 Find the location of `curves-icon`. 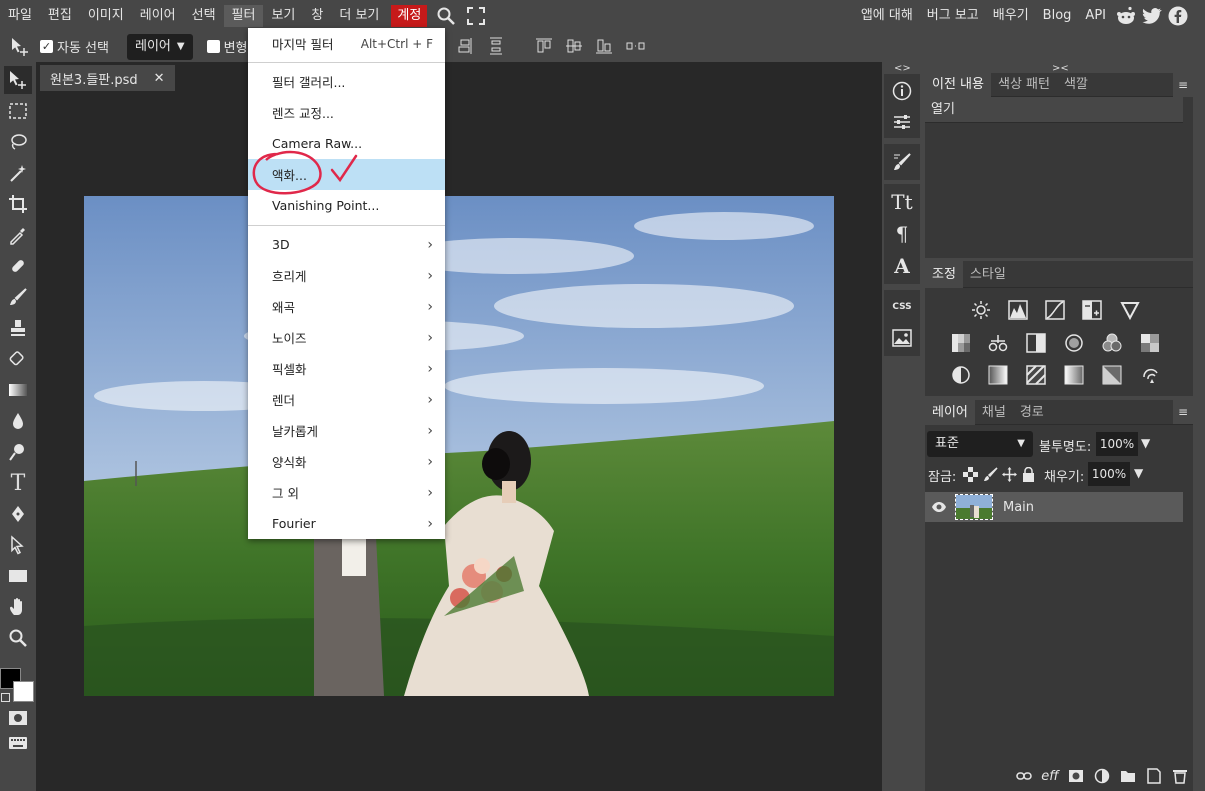

curves-icon is located at coordinates (1055, 310).